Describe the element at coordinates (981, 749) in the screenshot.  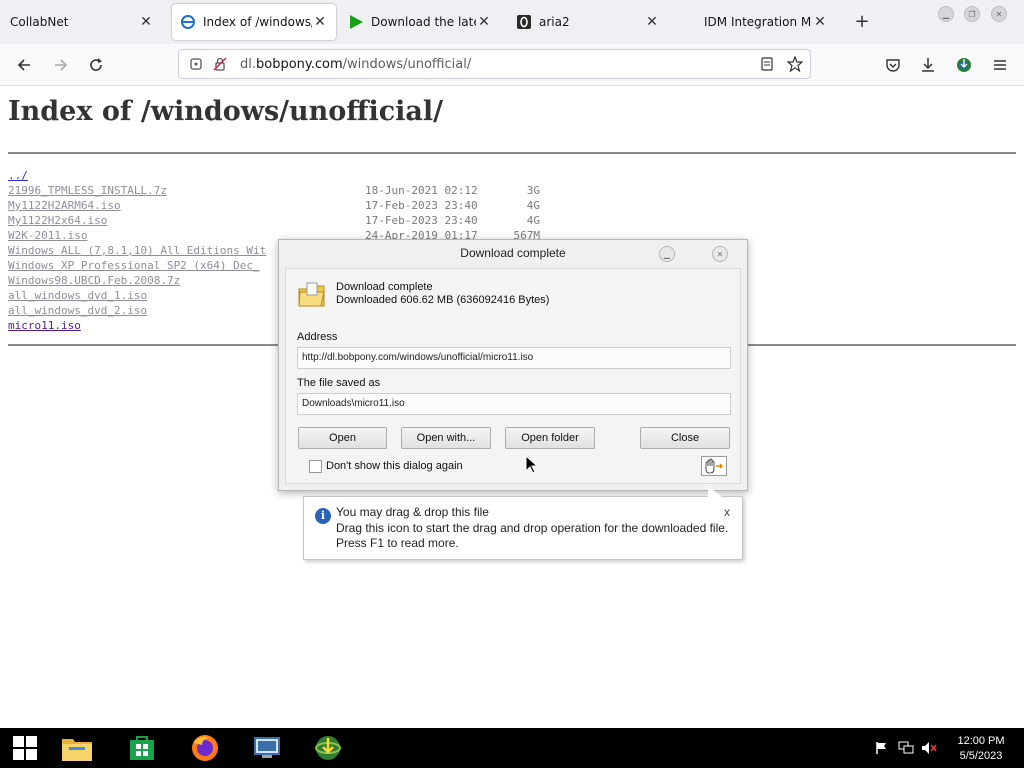
I see `system-clock: 12:00 PM 5/5/2023` at that location.